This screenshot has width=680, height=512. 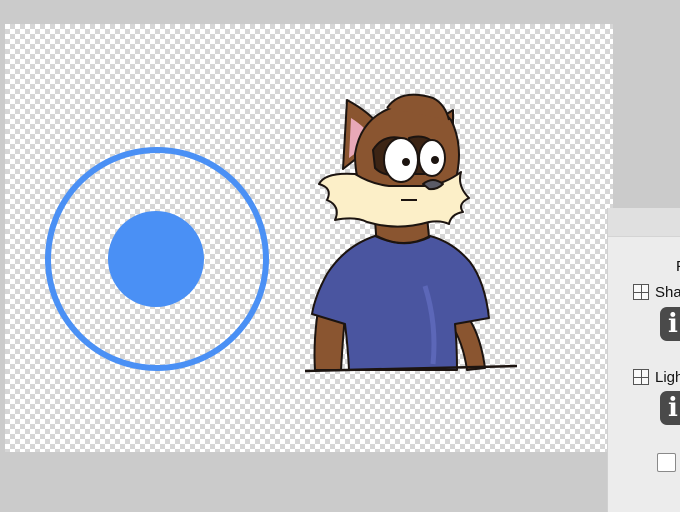 I want to click on layer-label: Sha, so click(x=667, y=292).